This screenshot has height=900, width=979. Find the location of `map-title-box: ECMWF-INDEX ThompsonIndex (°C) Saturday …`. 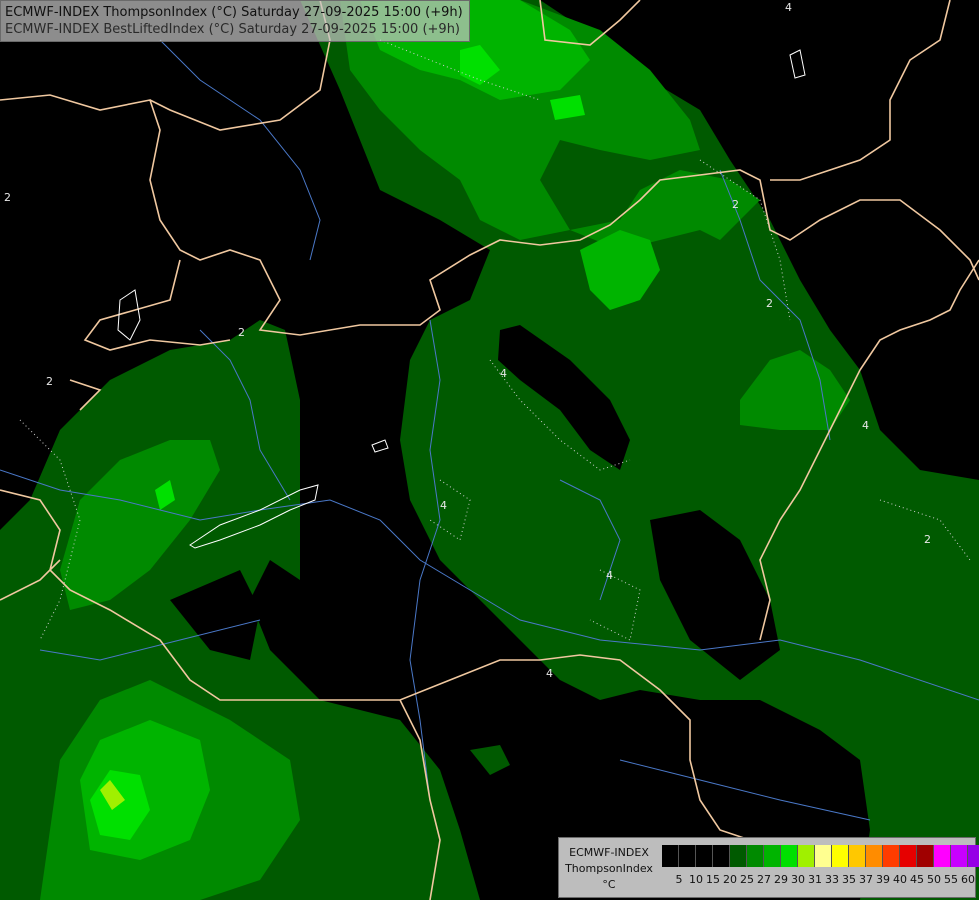

map-title-box: ECMWF-INDEX ThompsonIndex (°C) Saturday … is located at coordinates (235, 21).